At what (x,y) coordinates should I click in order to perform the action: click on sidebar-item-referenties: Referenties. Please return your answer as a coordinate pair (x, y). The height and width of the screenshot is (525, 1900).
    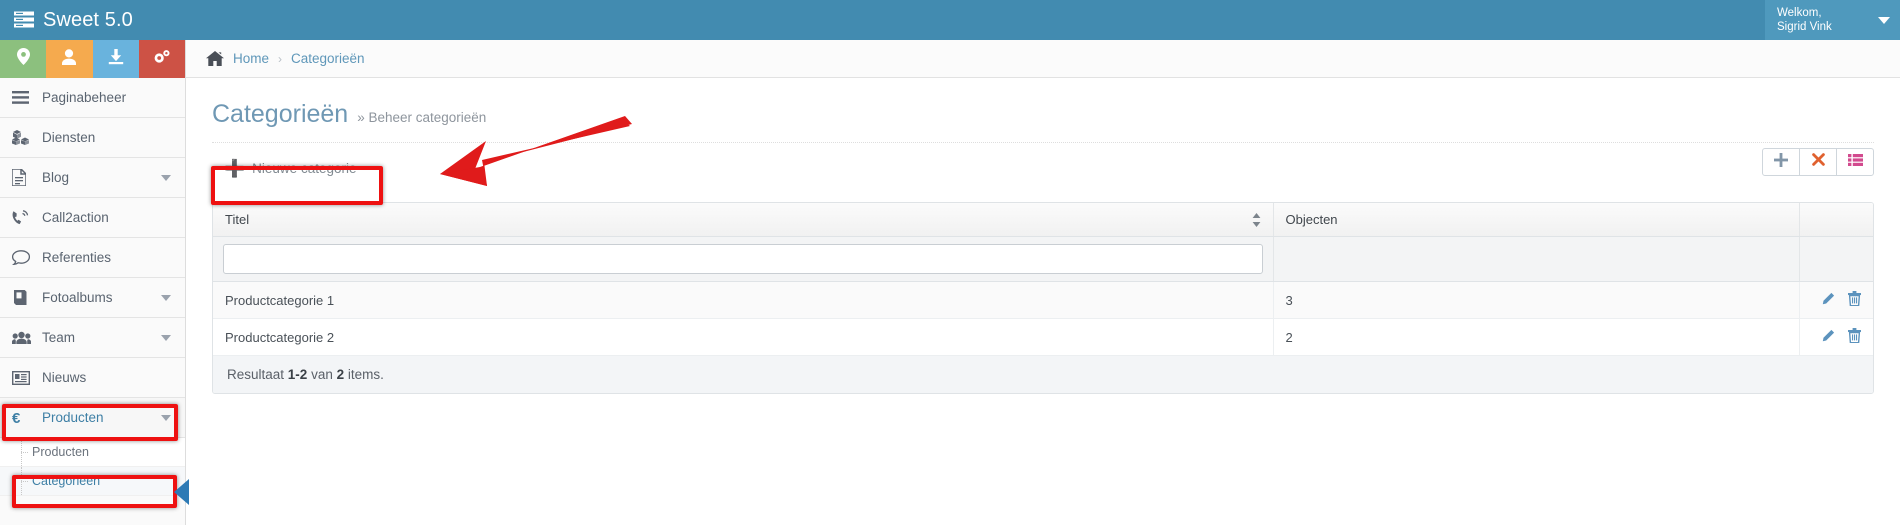
    Looking at the image, I should click on (92, 258).